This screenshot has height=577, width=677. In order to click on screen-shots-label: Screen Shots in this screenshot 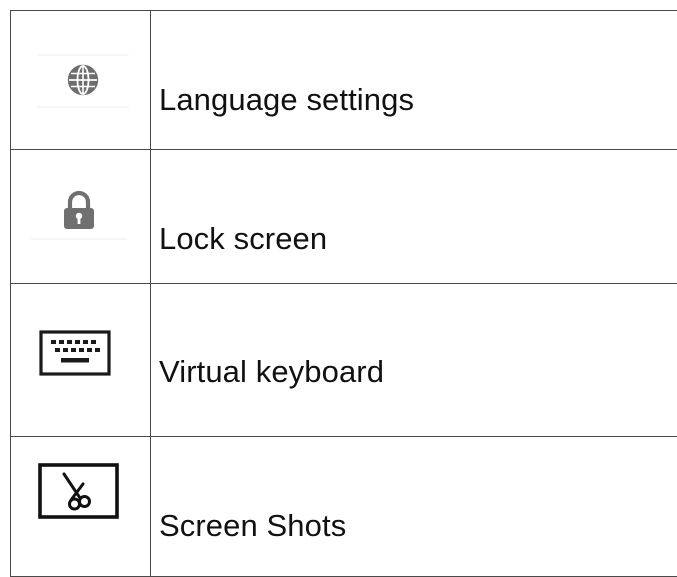, I will do `click(252, 526)`.